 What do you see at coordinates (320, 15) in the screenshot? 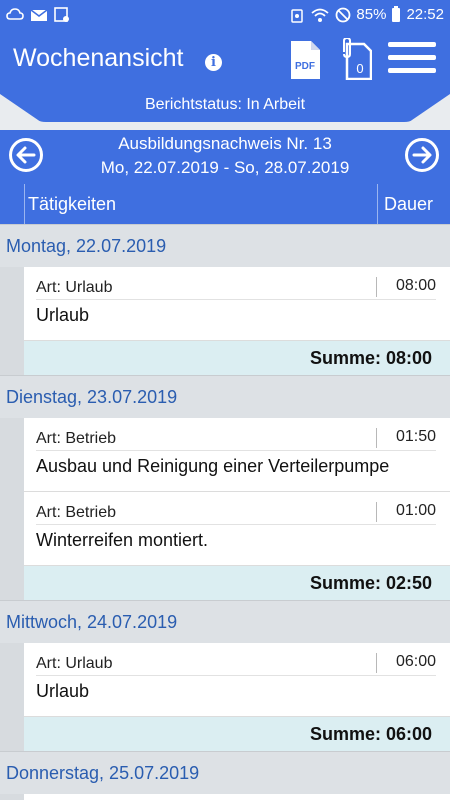
I see `wifi-icon` at bounding box center [320, 15].